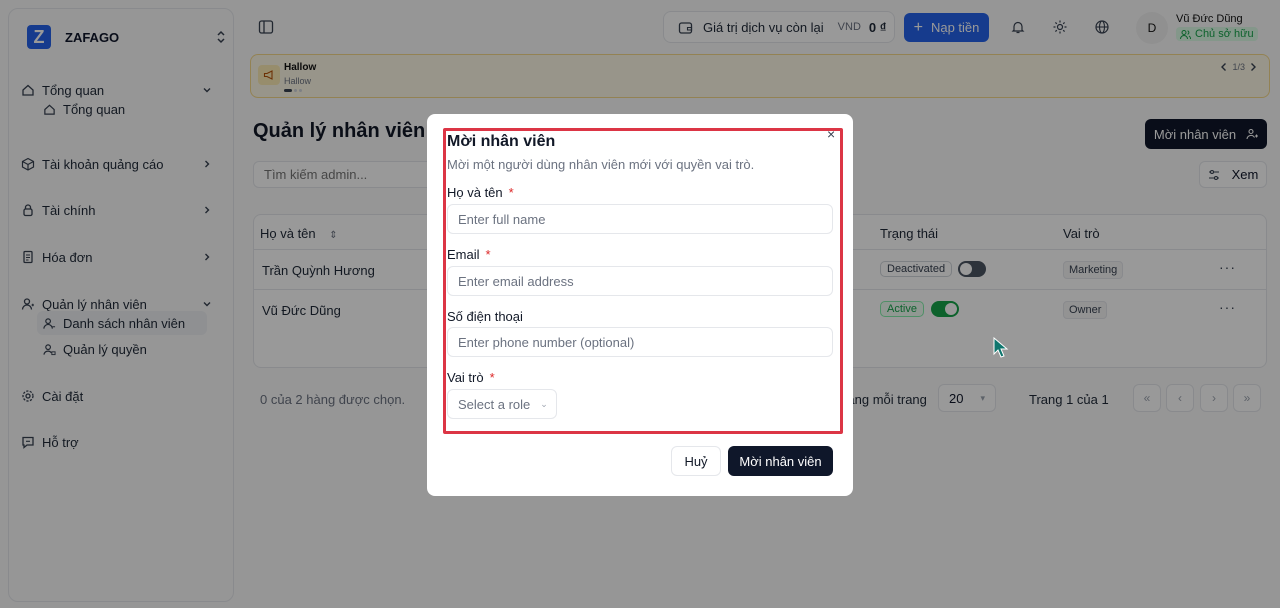 The image size is (1280, 608). I want to click on role-select: Select a role ⌄, so click(502, 404).